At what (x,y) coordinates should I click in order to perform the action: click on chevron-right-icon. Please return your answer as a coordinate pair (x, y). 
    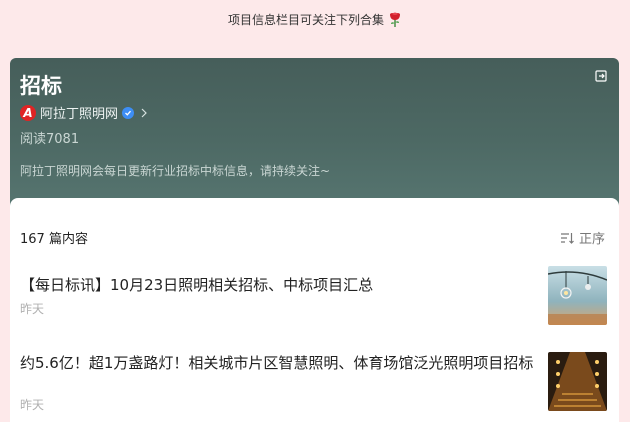
    Looking at the image, I should click on (144, 112).